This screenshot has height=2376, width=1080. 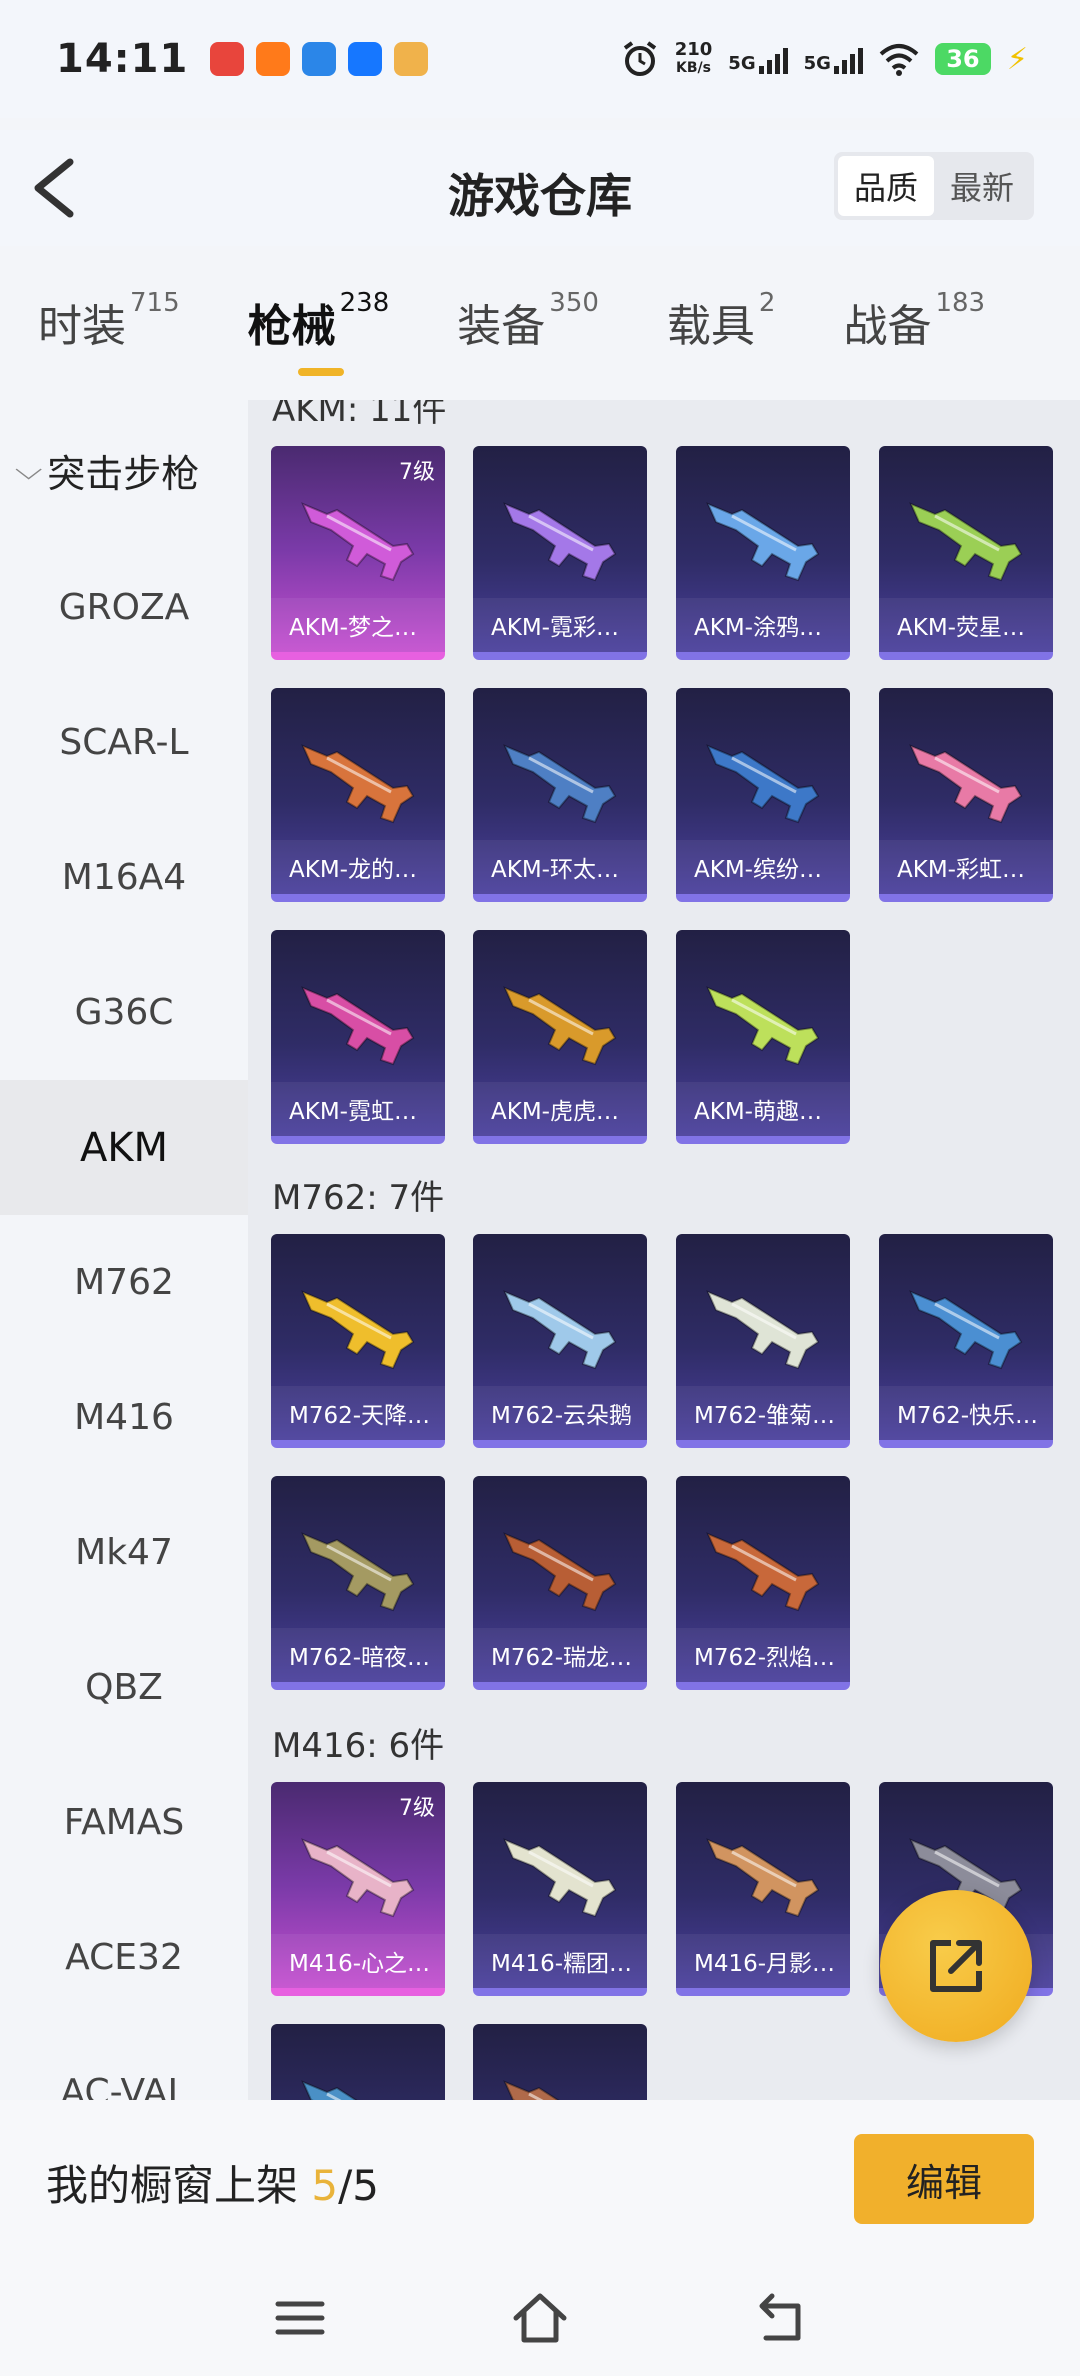 What do you see at coordinates (693, 58) in the screenshot?
I see `network-speed: 210 KB/s` at bounding box center [693, 58].